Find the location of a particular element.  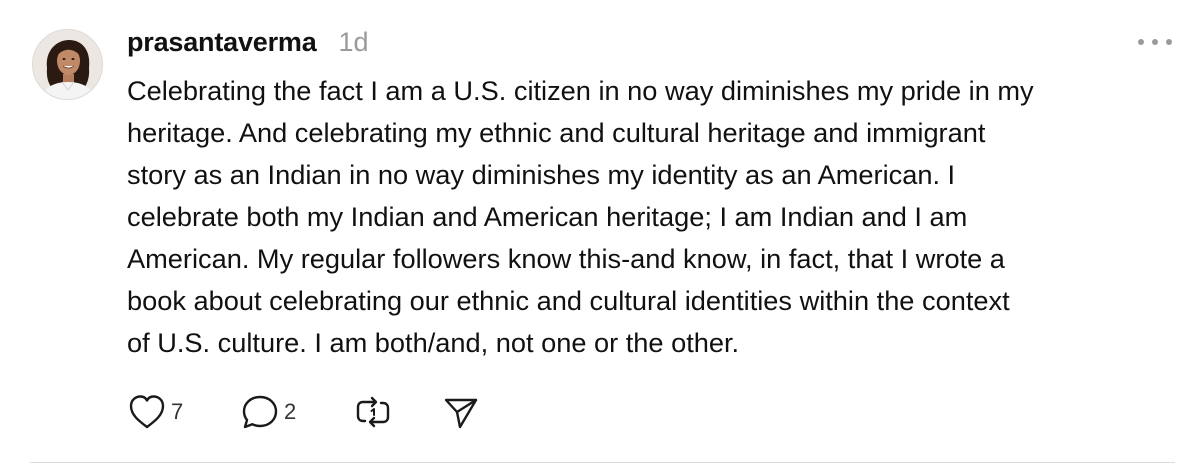

send-icon is located at coordinates (461, 413).